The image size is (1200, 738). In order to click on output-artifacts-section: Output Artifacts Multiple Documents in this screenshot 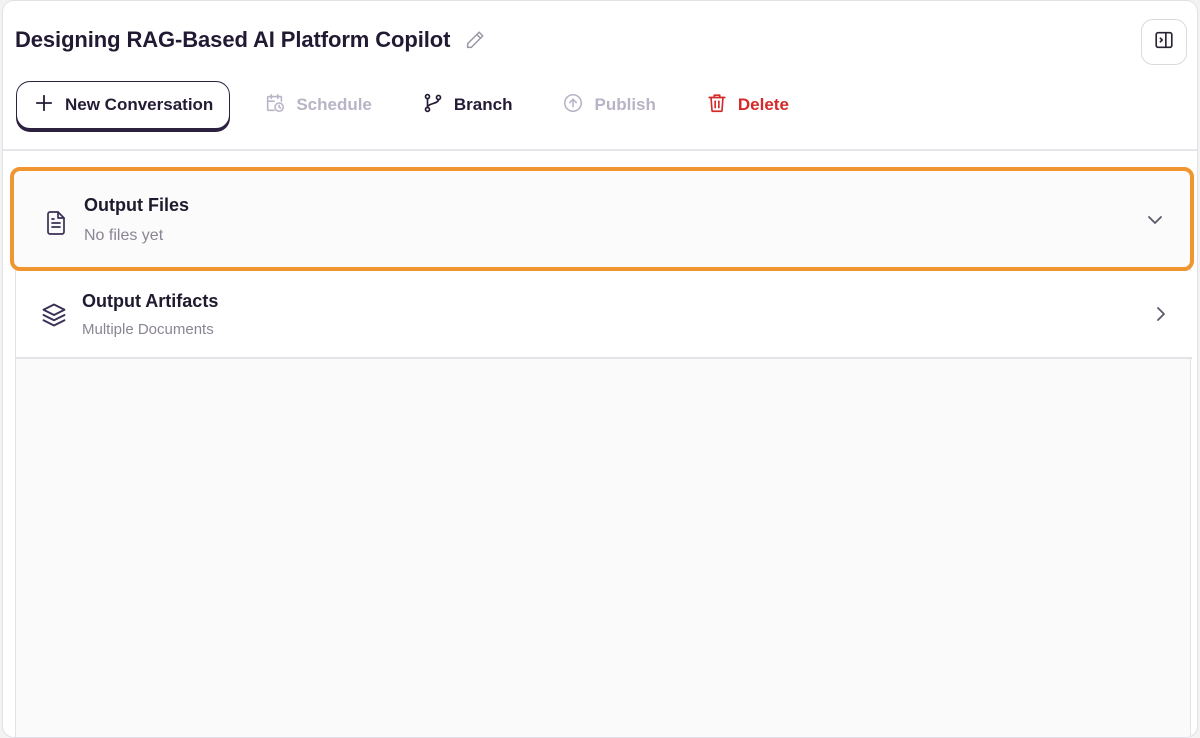, I will do `click(604, 315)`.